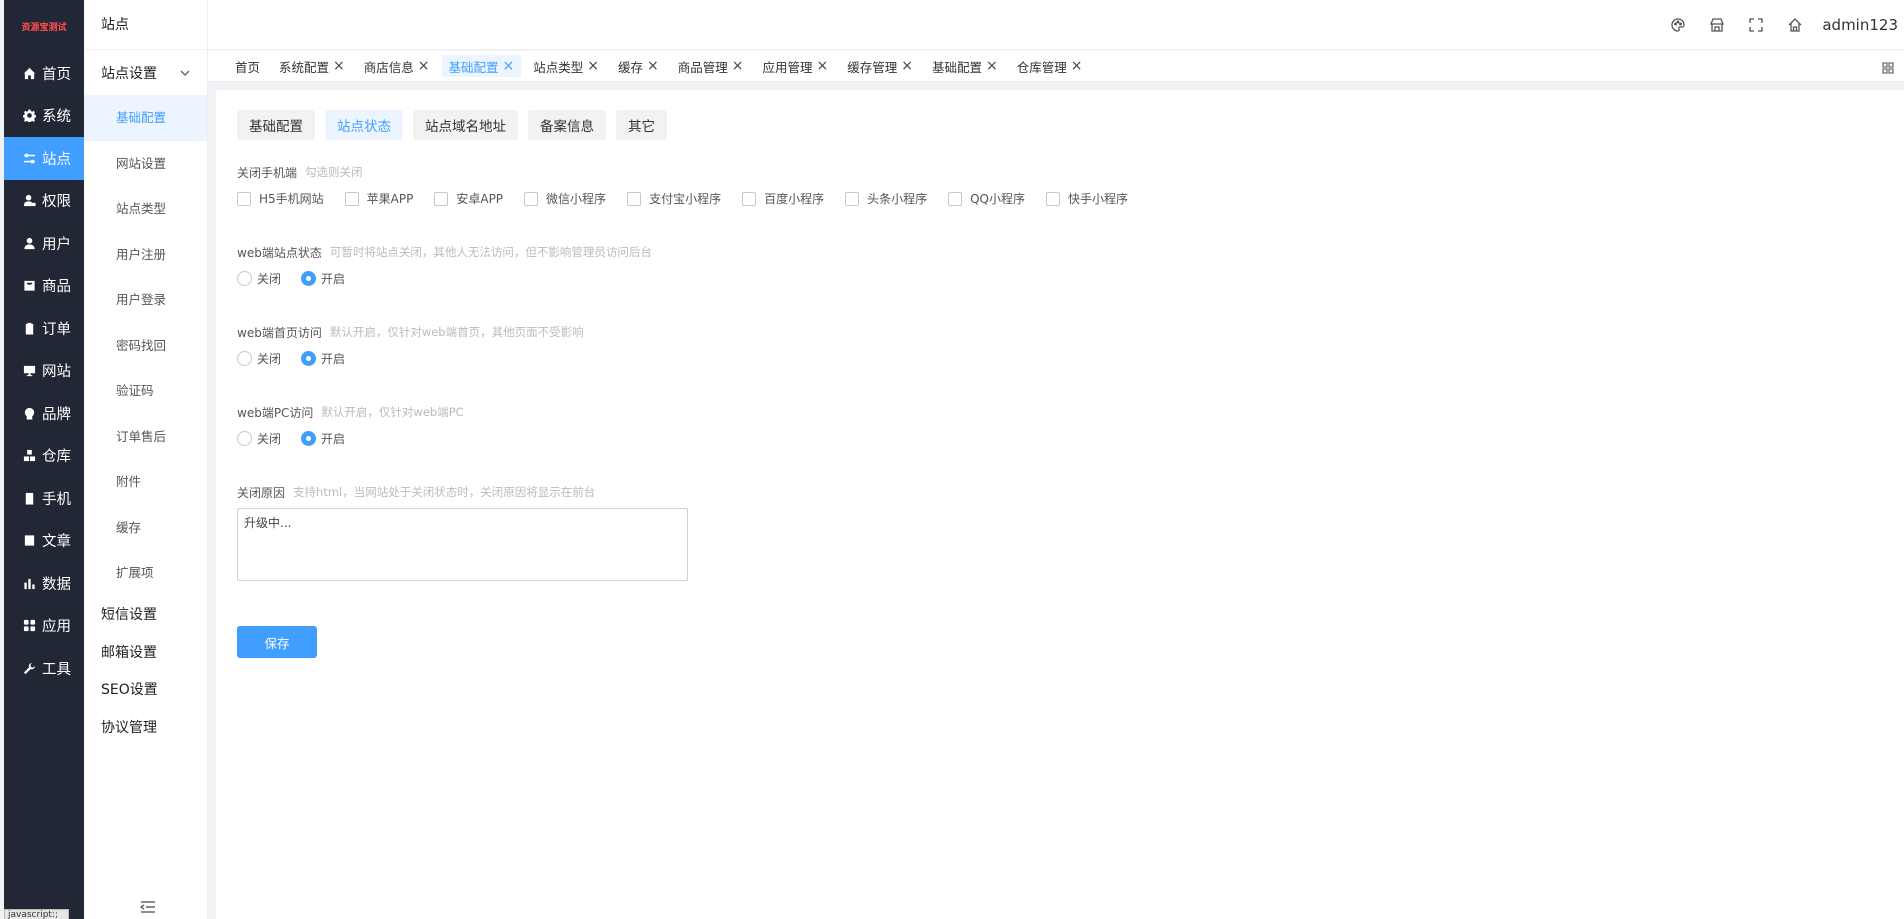  Describe the element at coordinates (1070, 347) in the screenshot. I see `web-home-field: web端首页访问 默认开启，仅针对web端首页，其他页面不受影响 关闭 开启` at that location.